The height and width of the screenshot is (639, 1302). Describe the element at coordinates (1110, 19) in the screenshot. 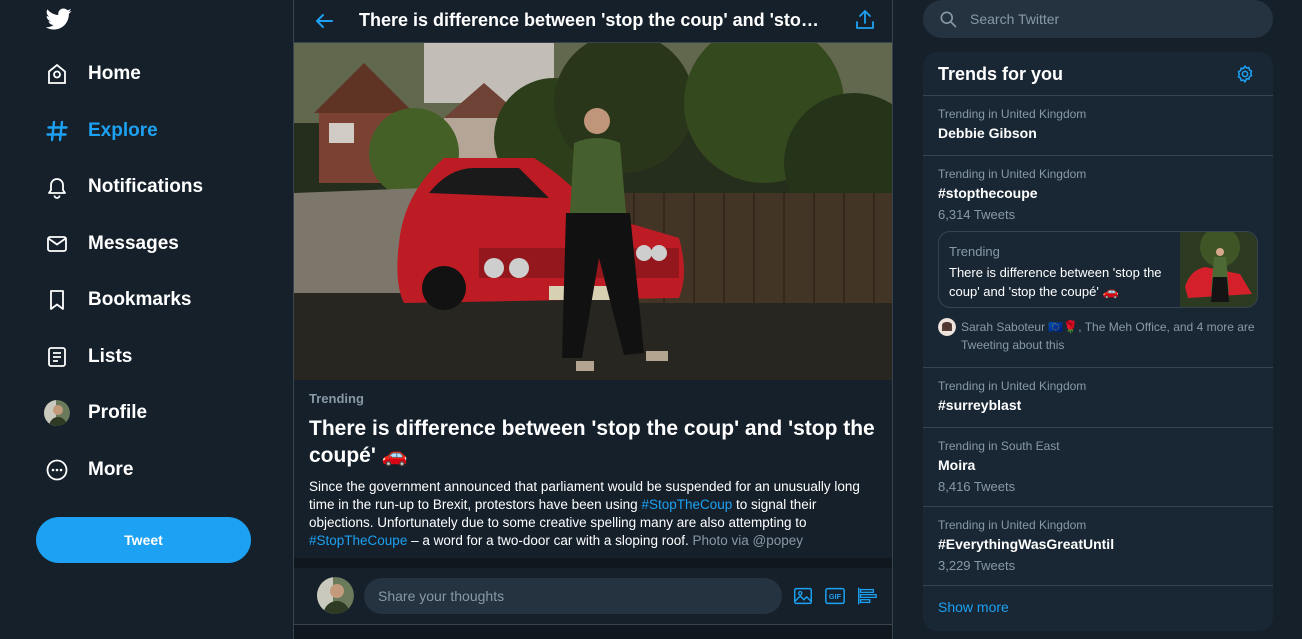

I see `search-input` at that location.